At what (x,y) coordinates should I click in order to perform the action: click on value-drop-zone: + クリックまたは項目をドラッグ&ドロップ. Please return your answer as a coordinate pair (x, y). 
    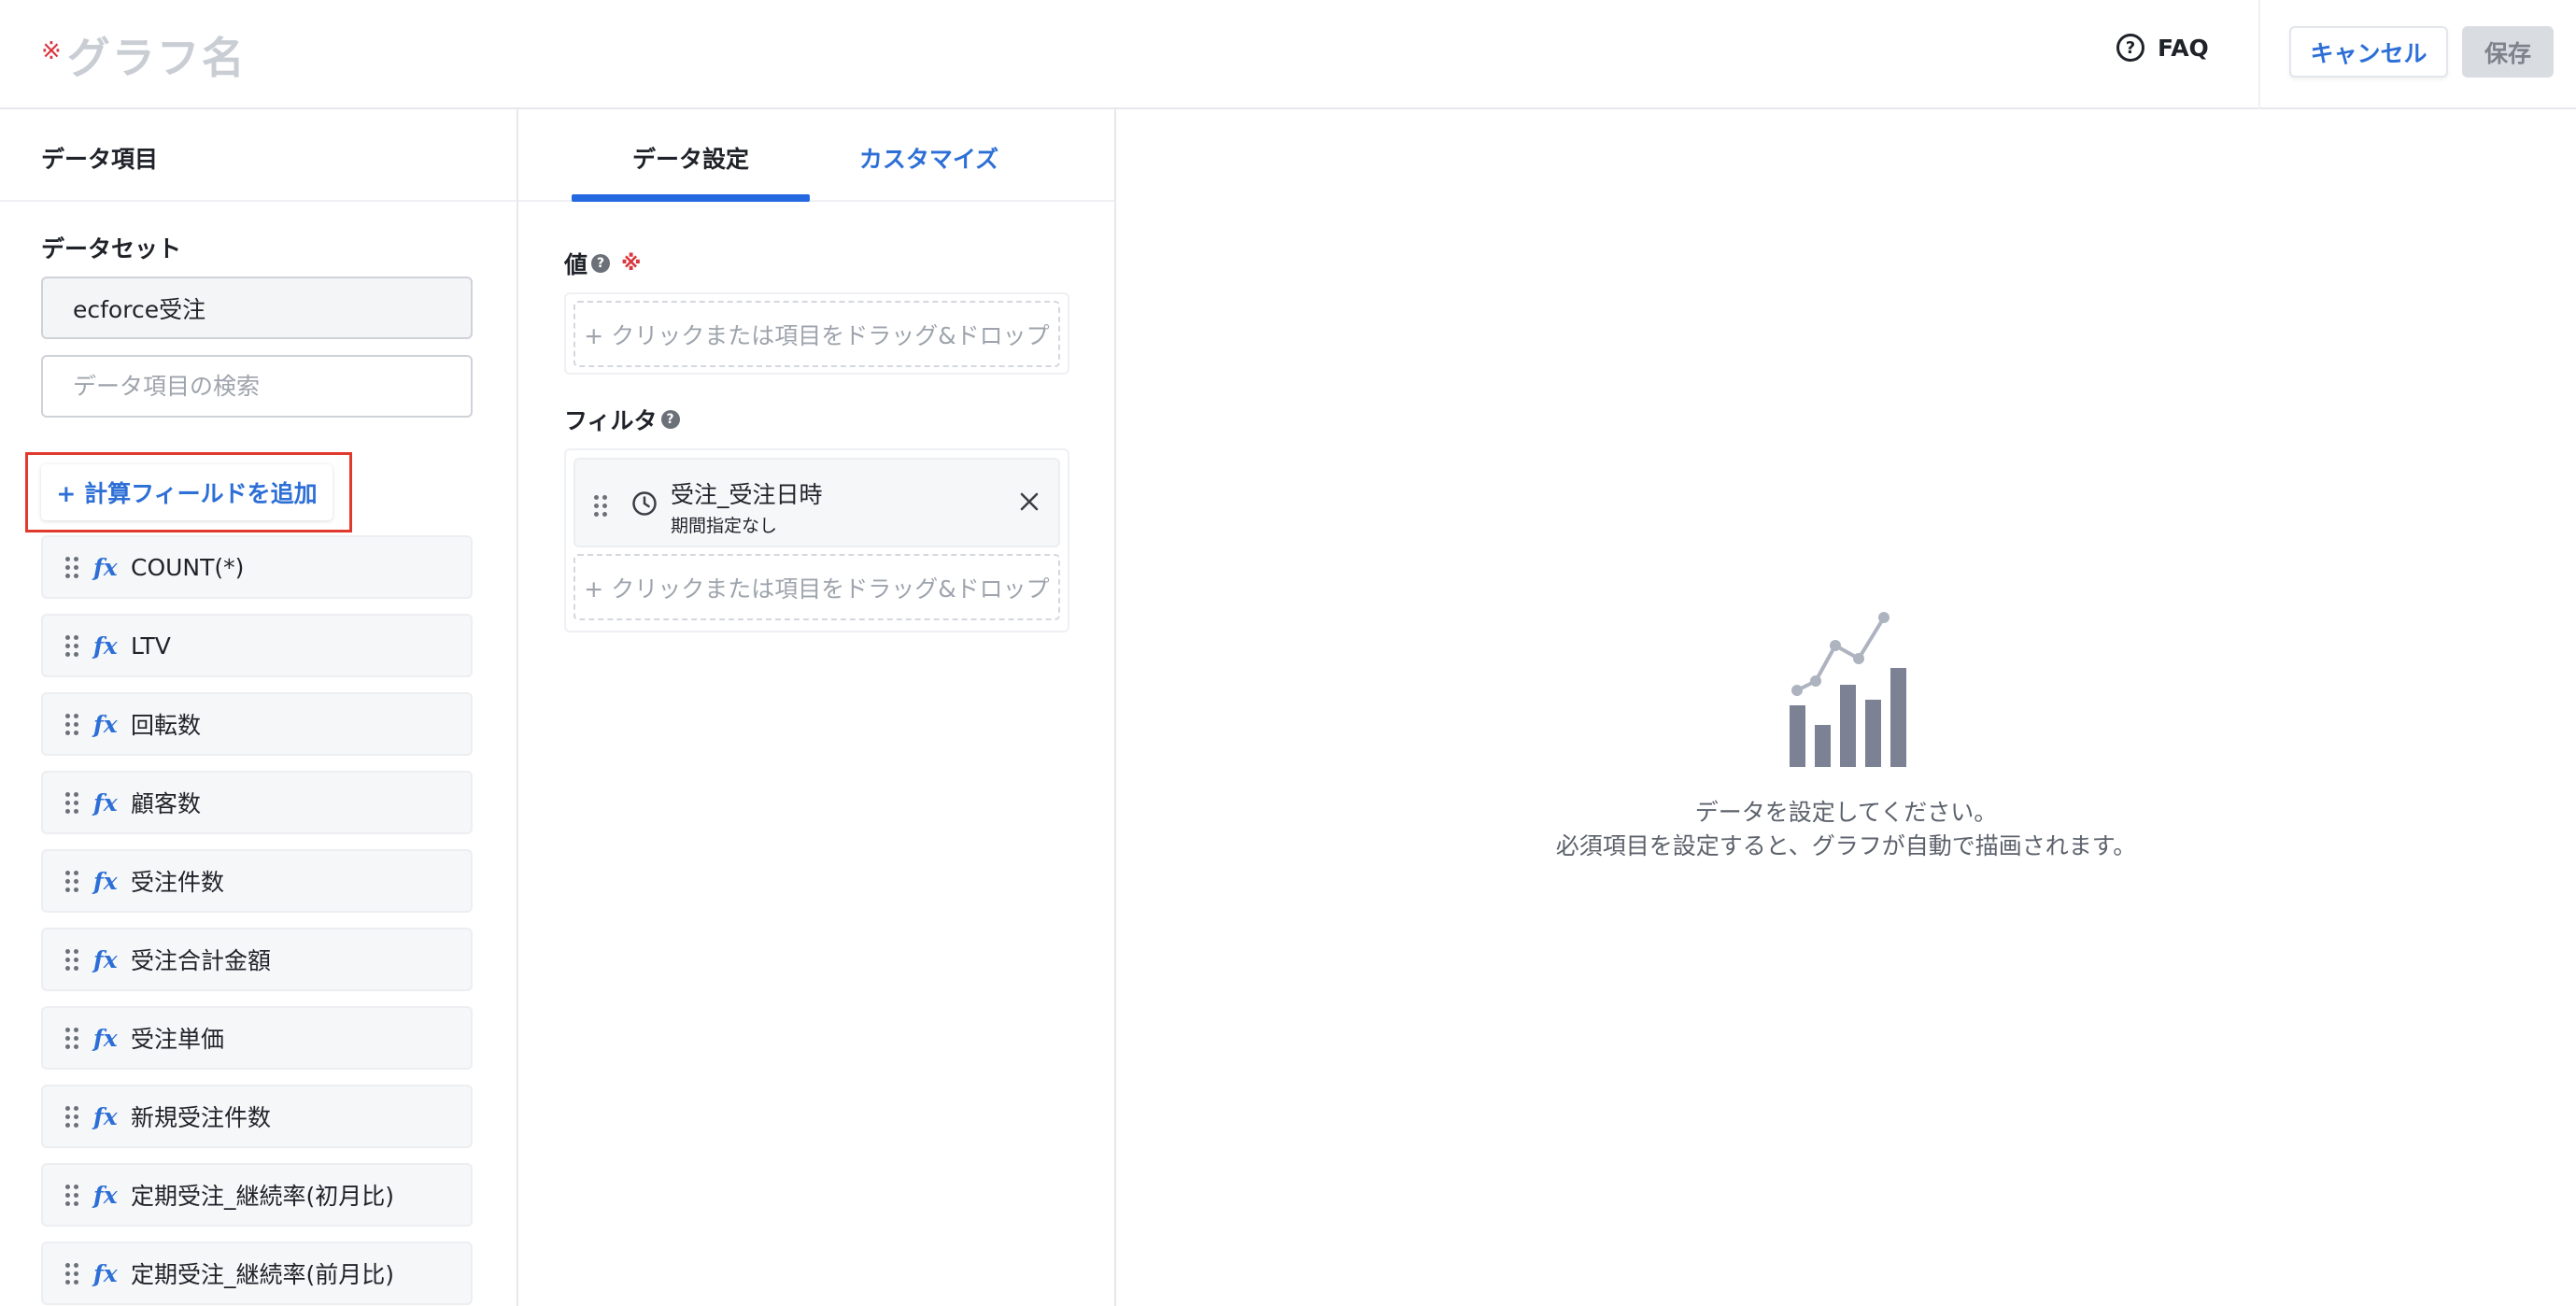
    Looking at the image, I should click on (816, 334).